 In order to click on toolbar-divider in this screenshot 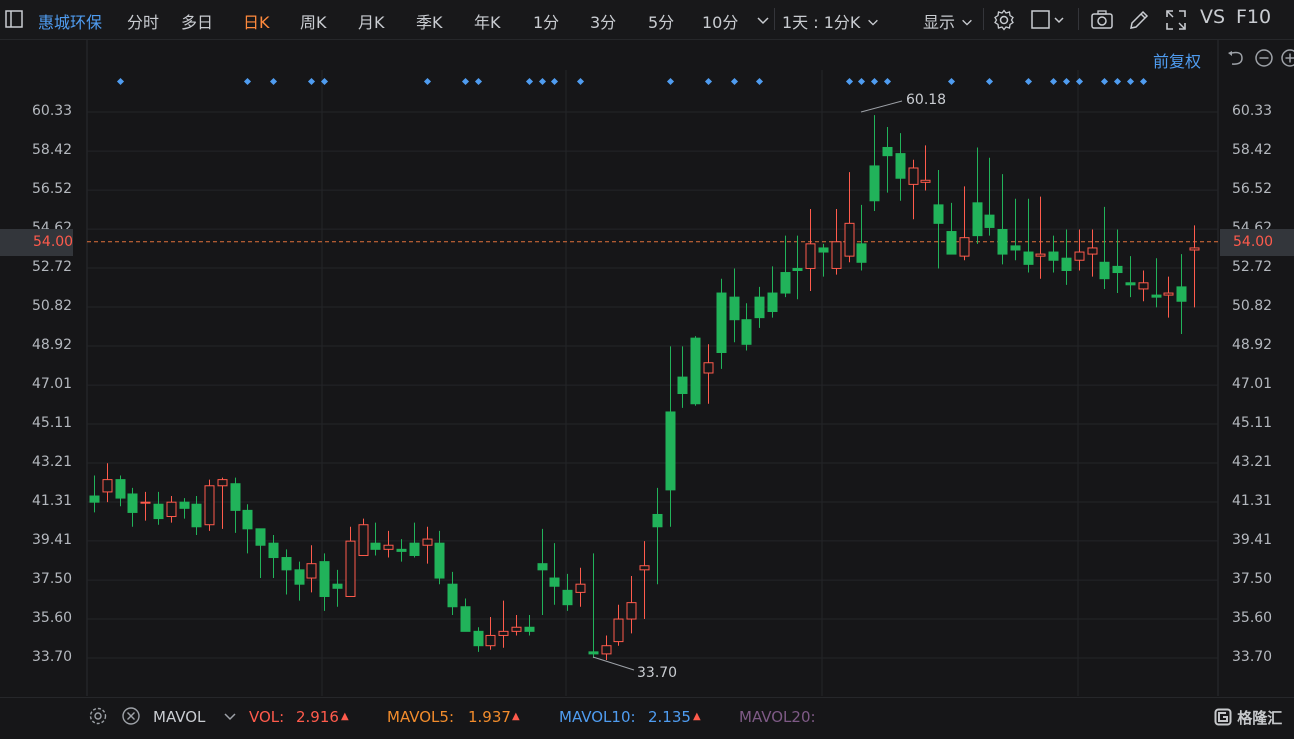, I will do `click(1078, 19)`.